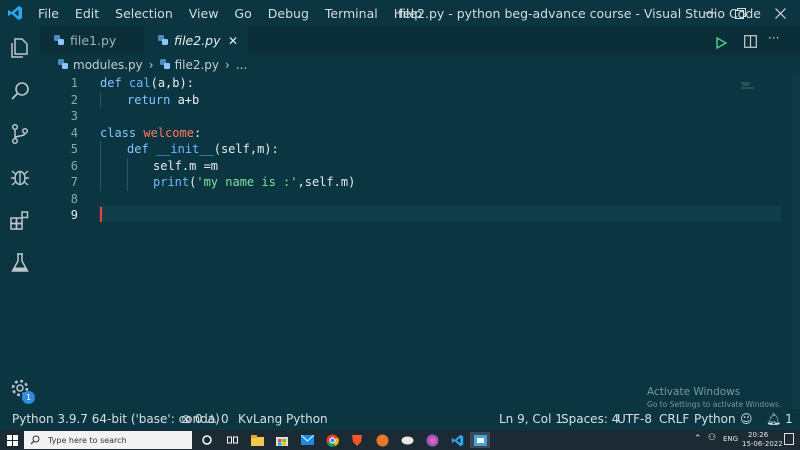  What do you see at coordinates (390, 182) in the screenshot?
I see `code-line: 7 print('my name is :',self.m)` at bounding box center [390, 182].